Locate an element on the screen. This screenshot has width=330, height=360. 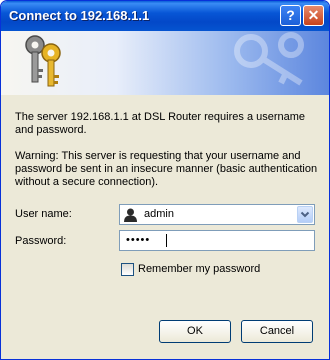
text-caret is located at coordinates (166, 240).